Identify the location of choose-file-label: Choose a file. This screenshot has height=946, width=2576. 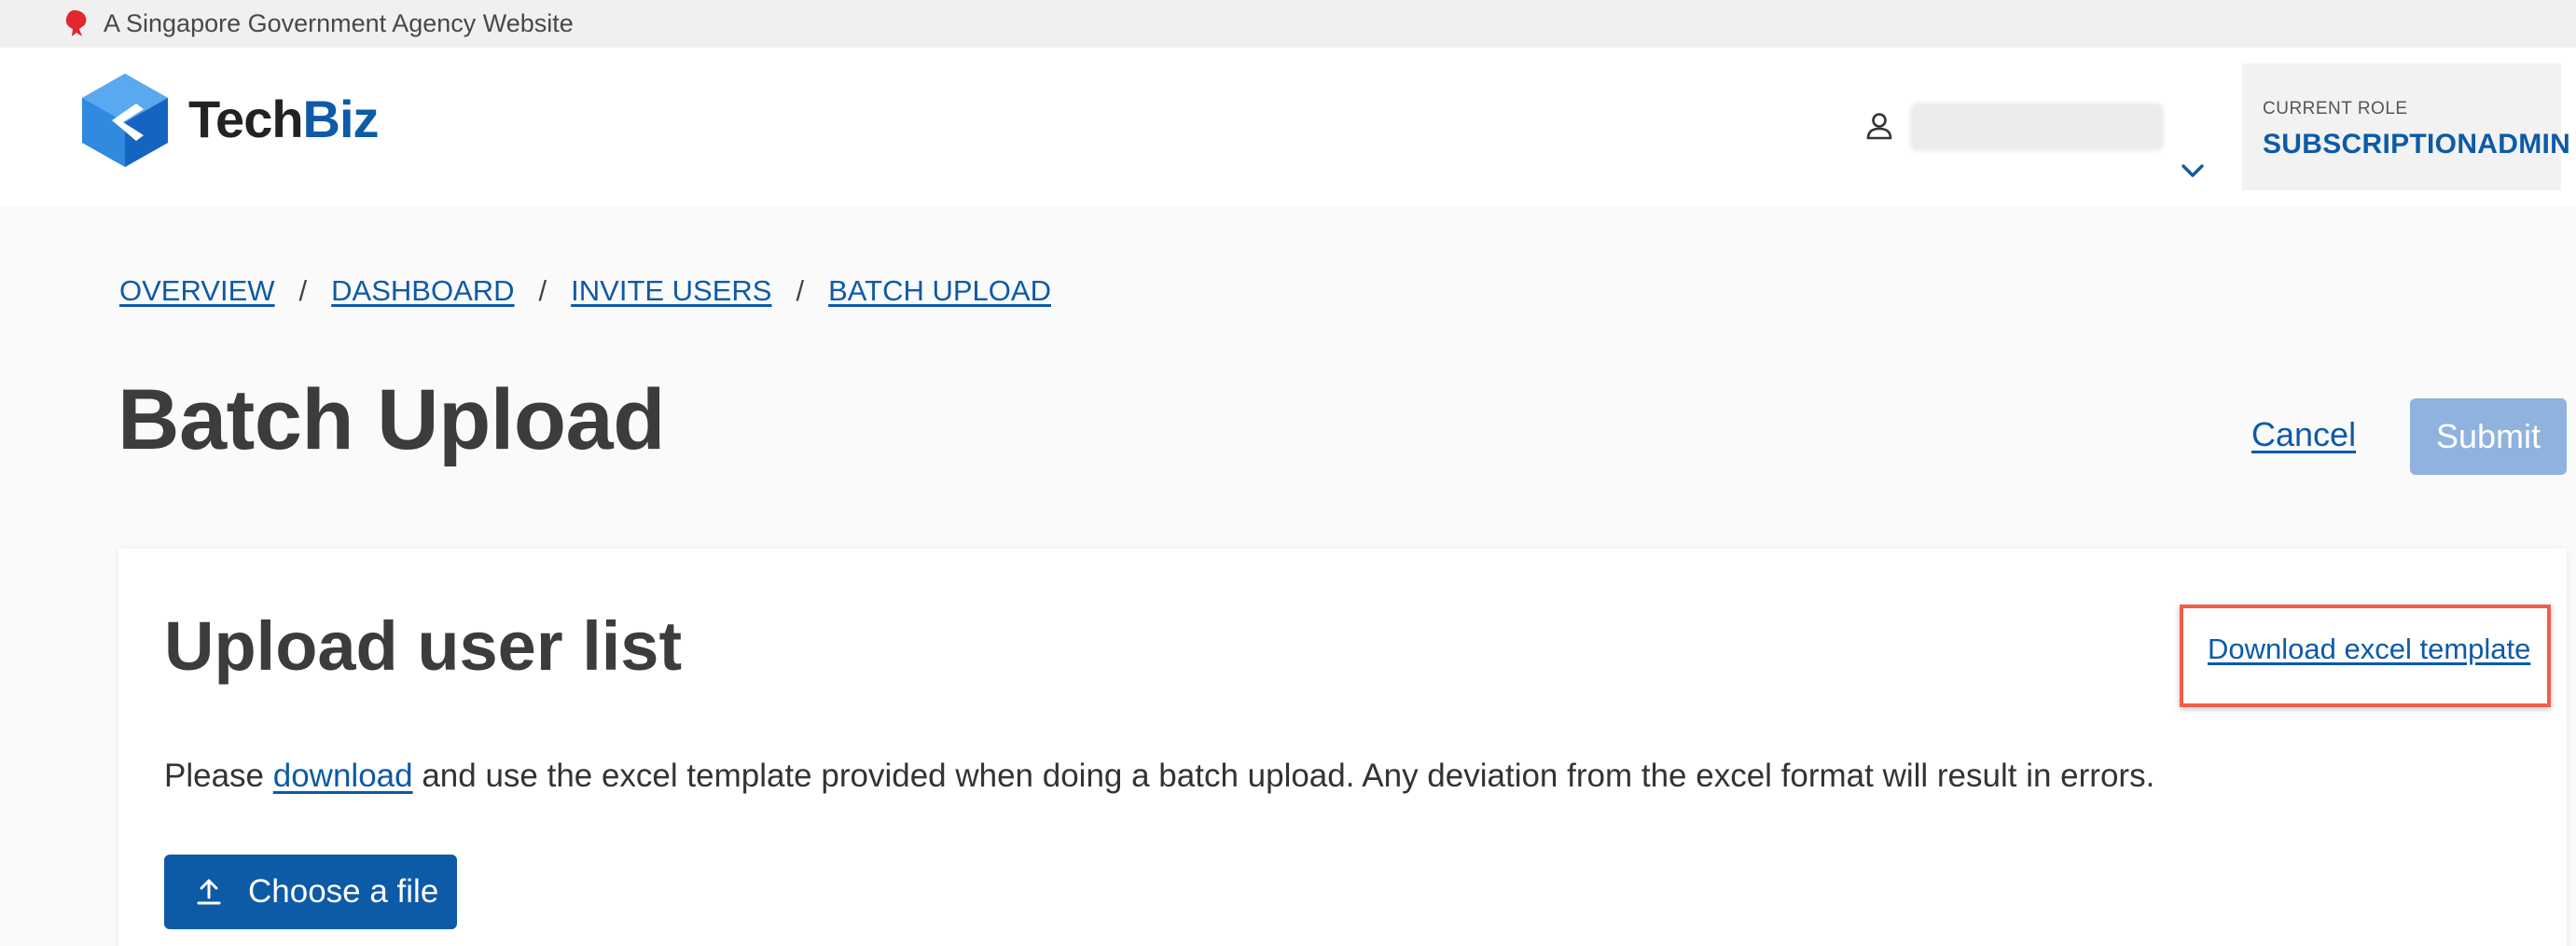
(343, 891).